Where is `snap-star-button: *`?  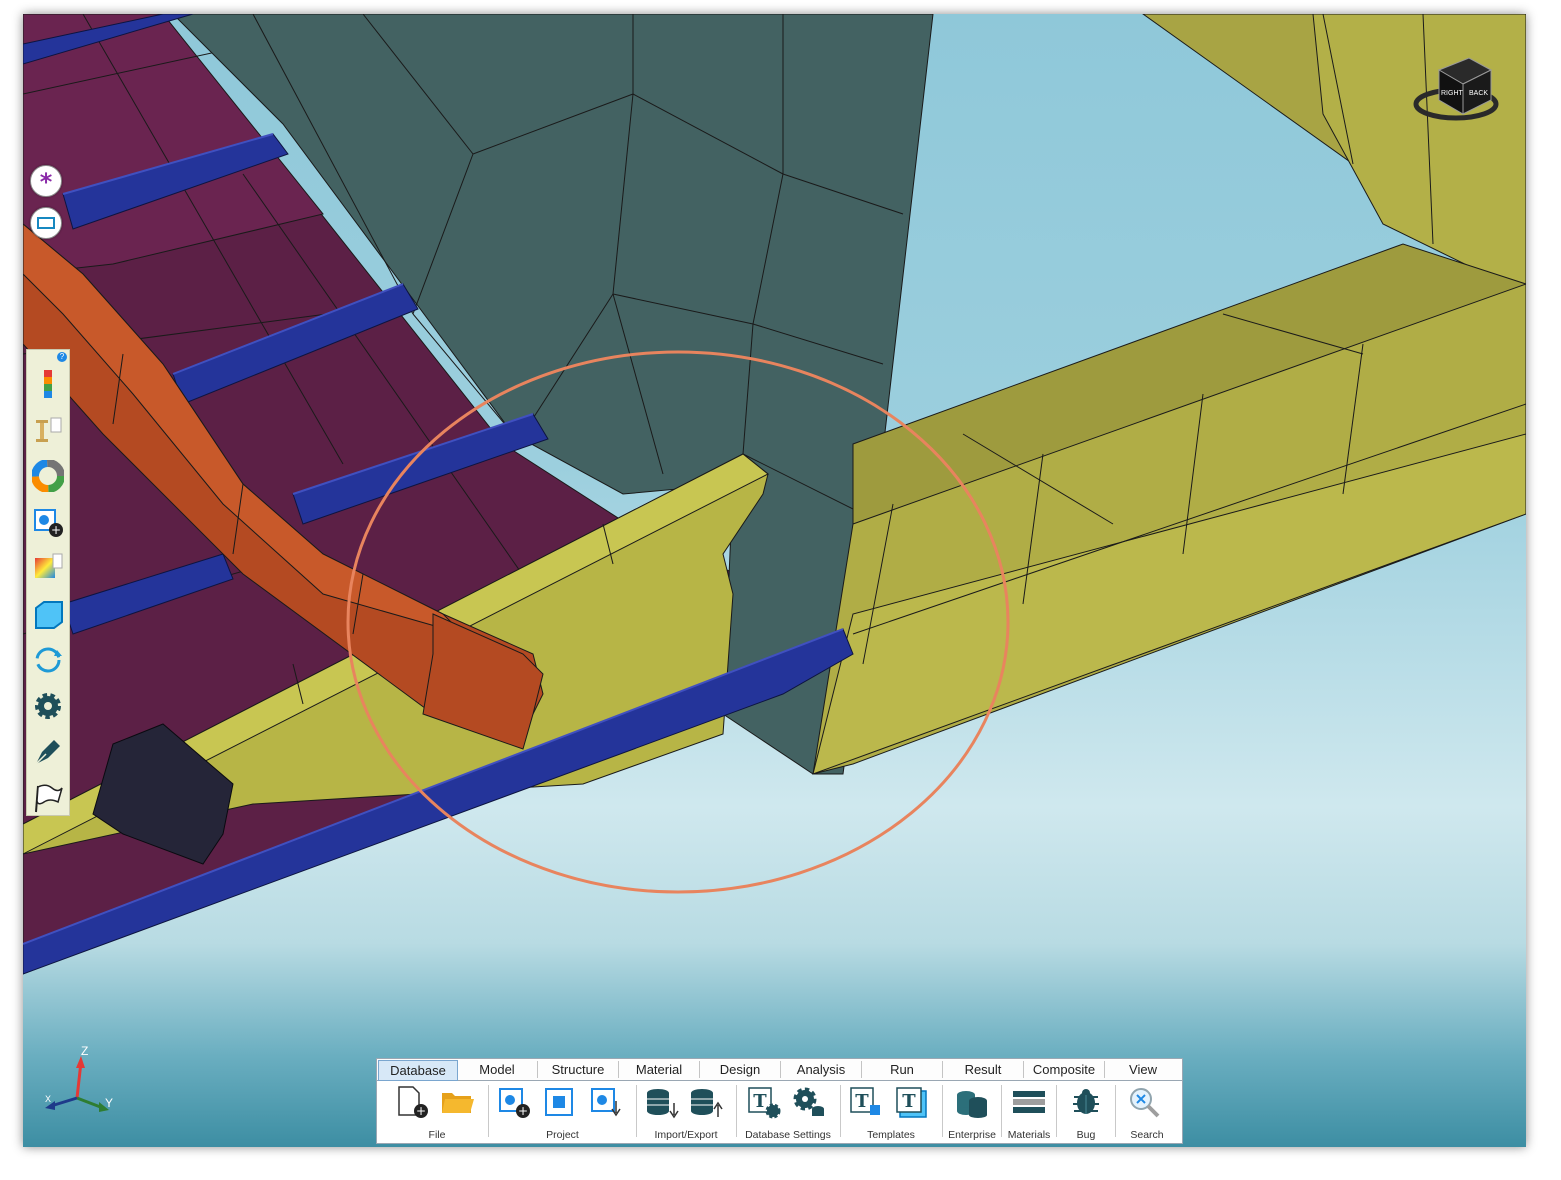
snap-star-button: * is located at coordinates (46, 181).